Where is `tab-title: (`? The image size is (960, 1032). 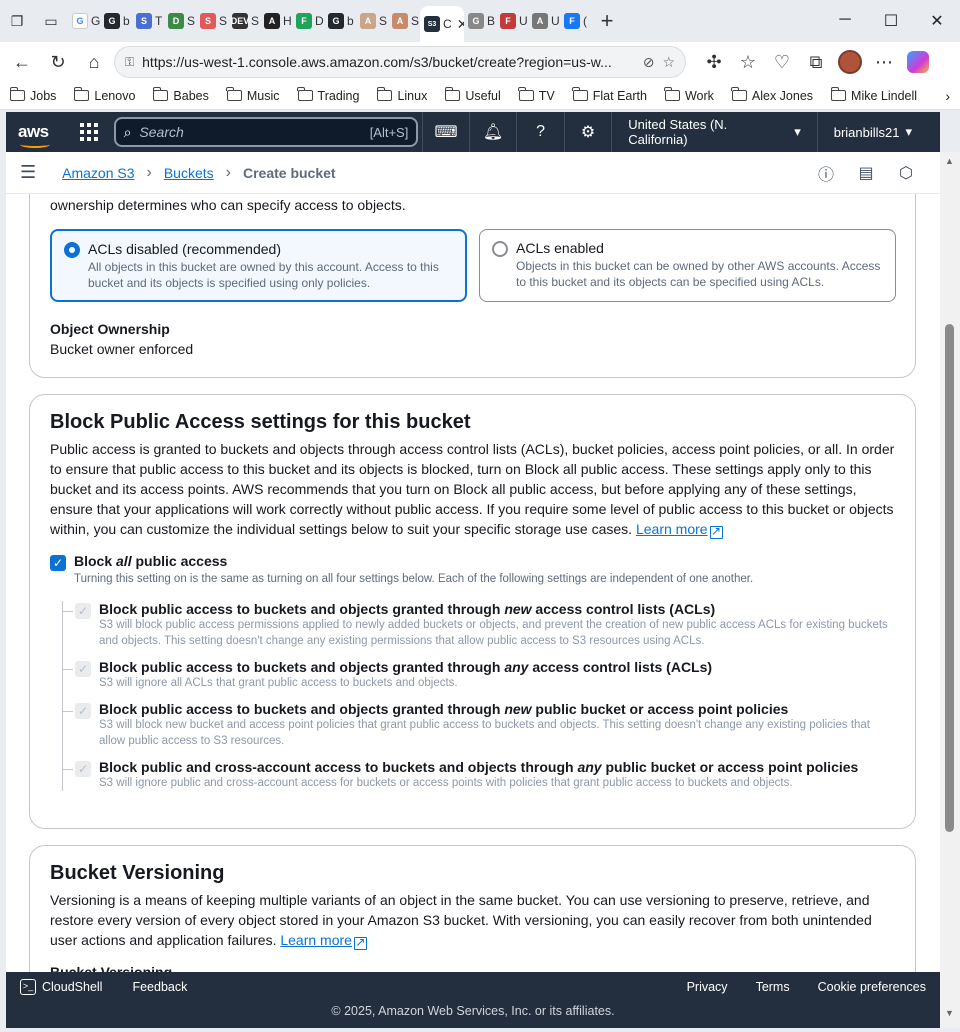
tab-title: ( is located at coordinates (585, 21).